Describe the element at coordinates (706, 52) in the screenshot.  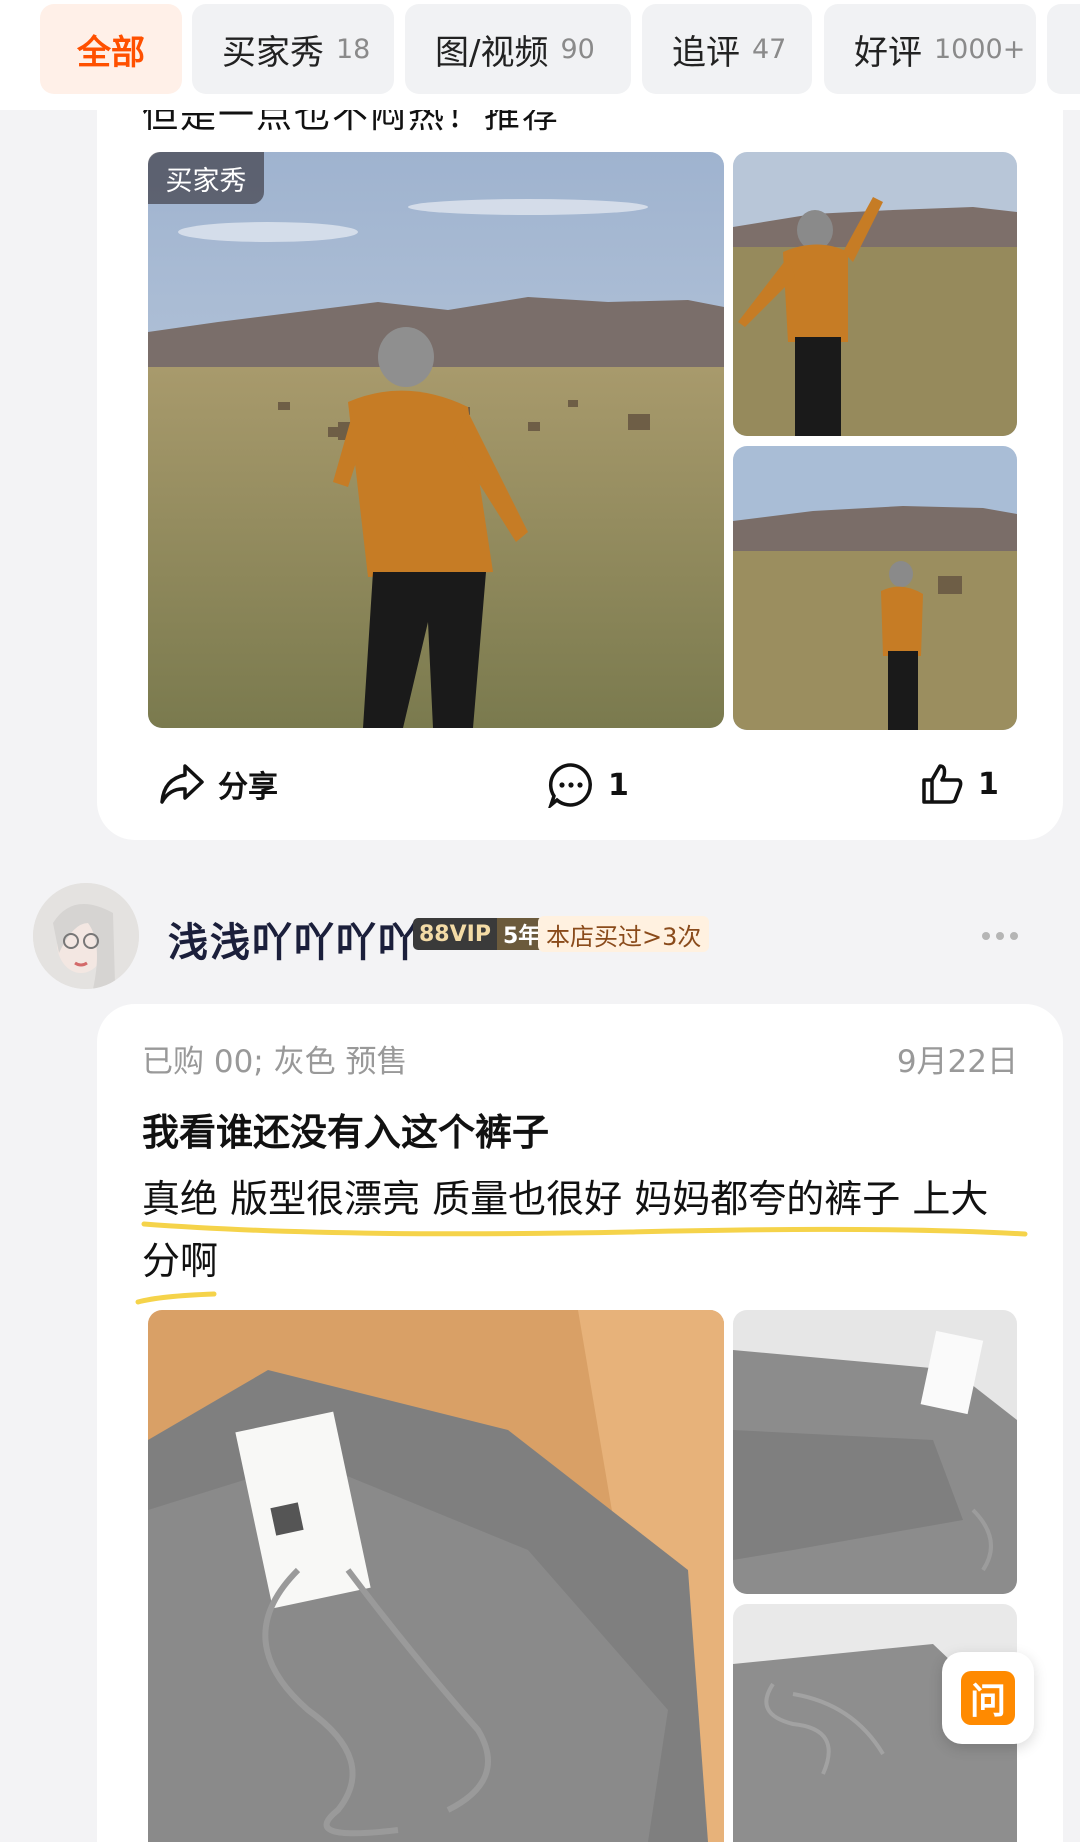
I see `tab-label: 追评` at that location.